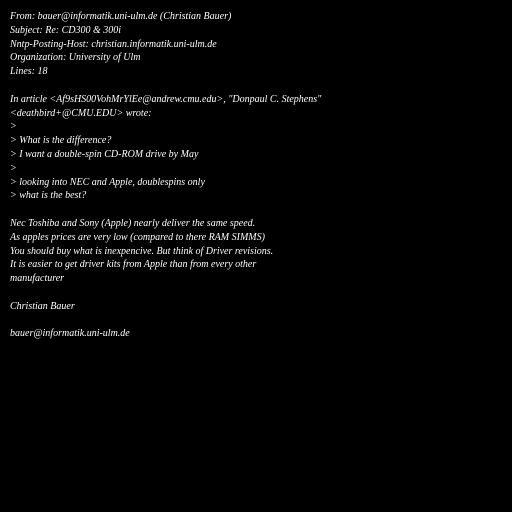 This screenshot has height=512, width=512. What do you see at coordinates (37, 279) in the screenshot?
I see `body-line: manufacturer` at bounding box center [37, 279].